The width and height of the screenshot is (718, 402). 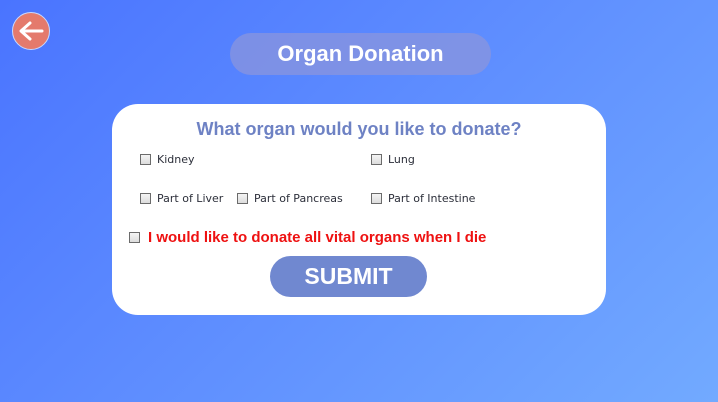 I want to click on option-label: Kidney, so click(x=176, y=159).